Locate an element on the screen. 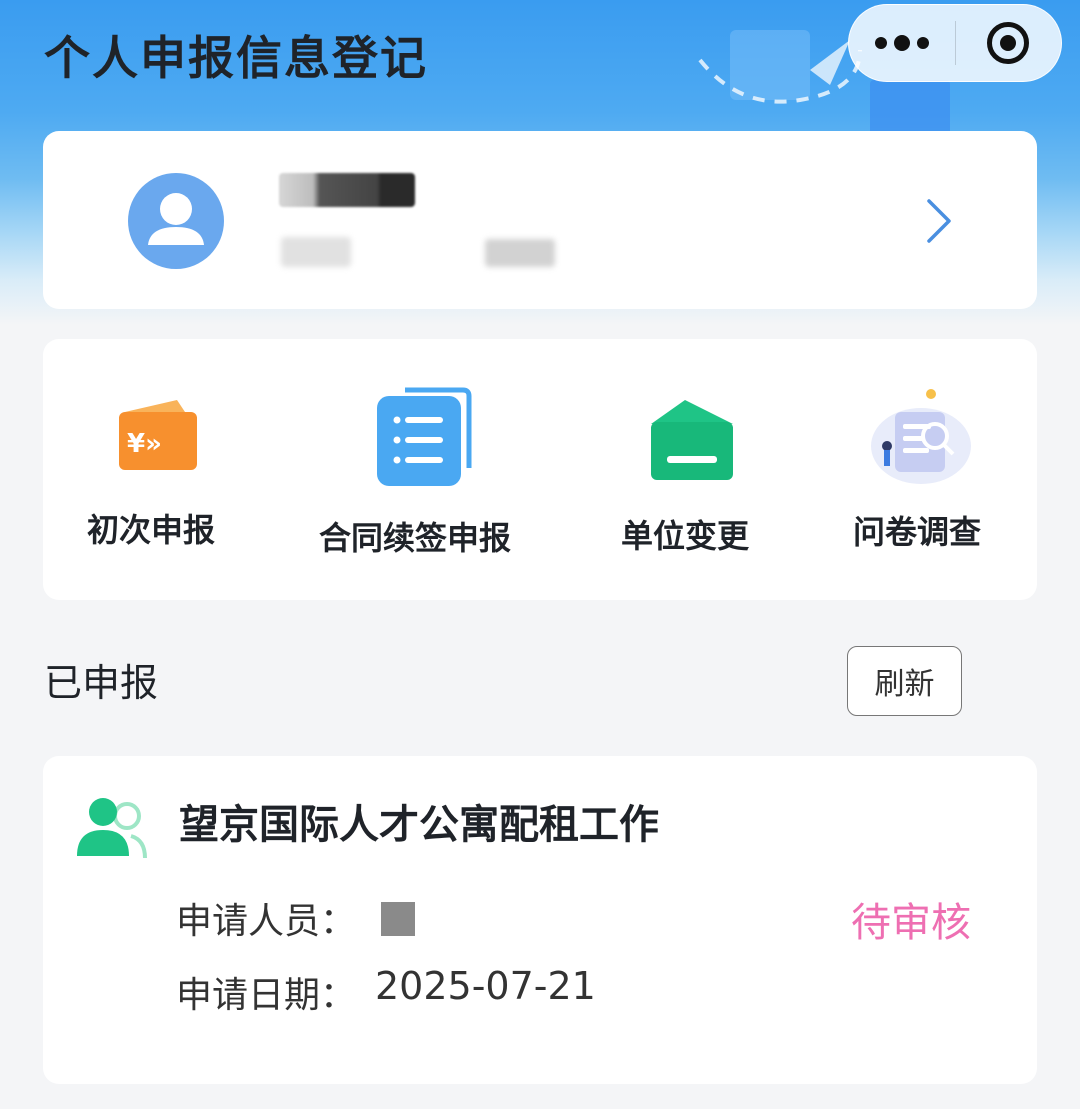  application-date: 2025-07-21 is located at coordinates (485, 986).